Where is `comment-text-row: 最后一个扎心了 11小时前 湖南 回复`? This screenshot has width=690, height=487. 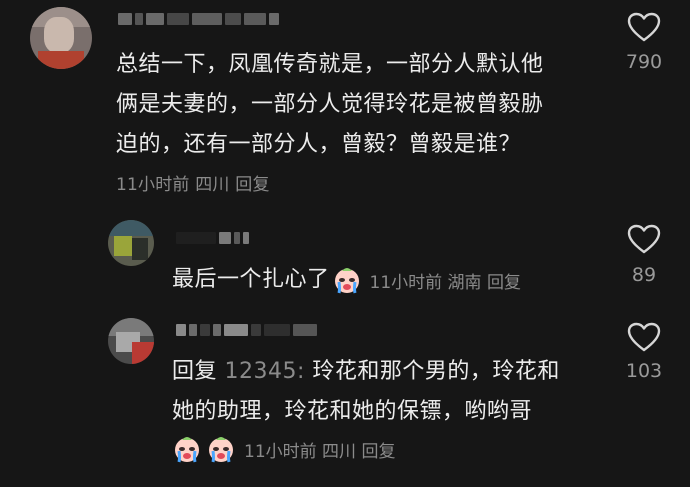 comment-text-row: 最后一个扎心了 11小时前 湖南 回复 is located at coordinates (346, 280).